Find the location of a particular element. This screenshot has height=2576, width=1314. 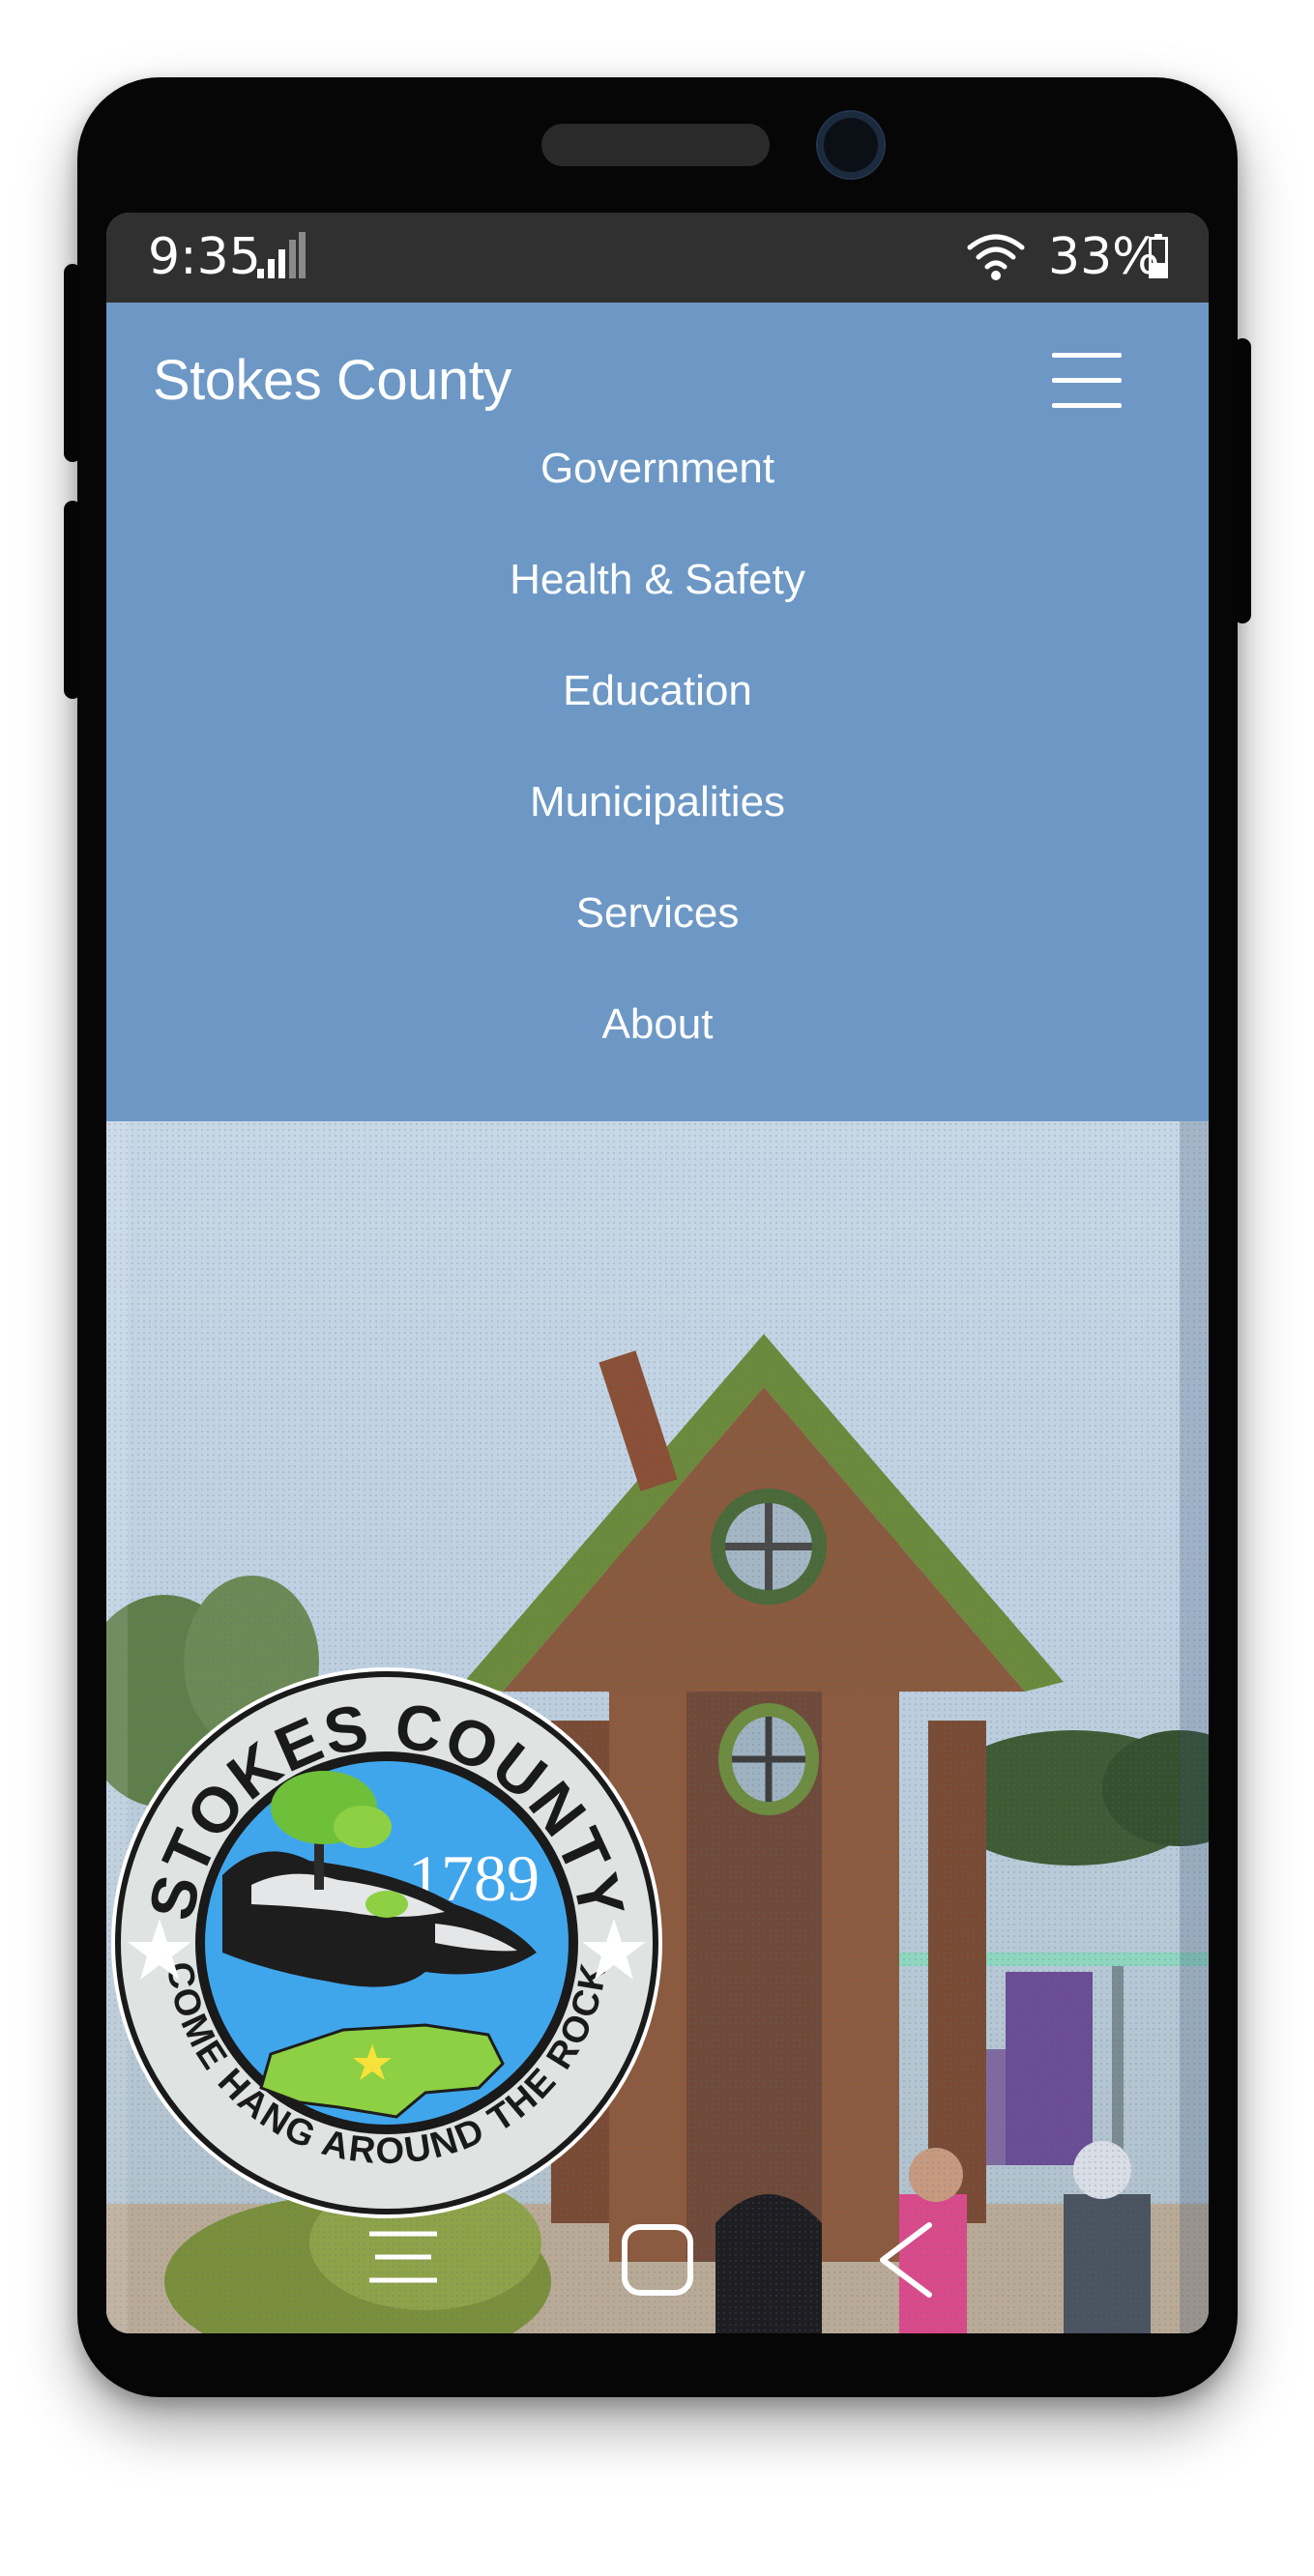

menu-item-education: Education is located at coordinates (657, 725).